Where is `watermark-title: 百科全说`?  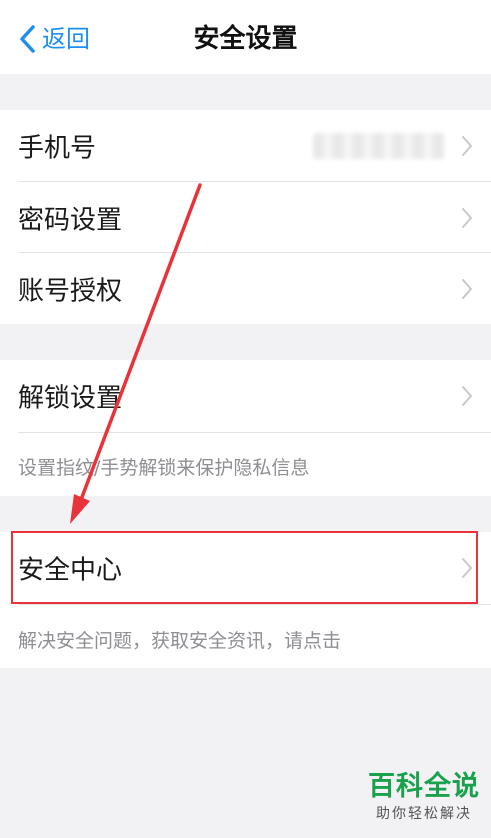 watermark-title: 百科全说 is located at coordinates (424, 786).